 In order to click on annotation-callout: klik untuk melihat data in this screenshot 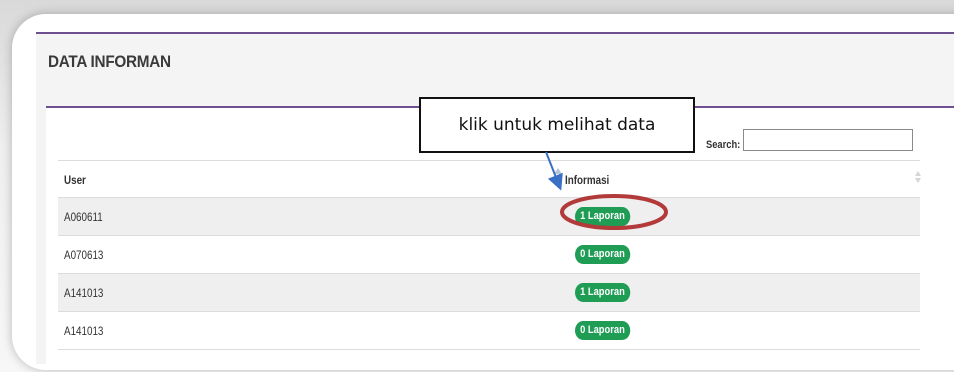, I will do `click(557, 125)`.